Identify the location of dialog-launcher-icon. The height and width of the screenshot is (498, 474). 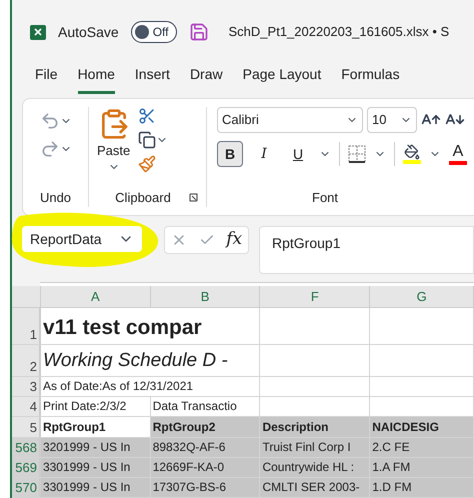
(193, 197).